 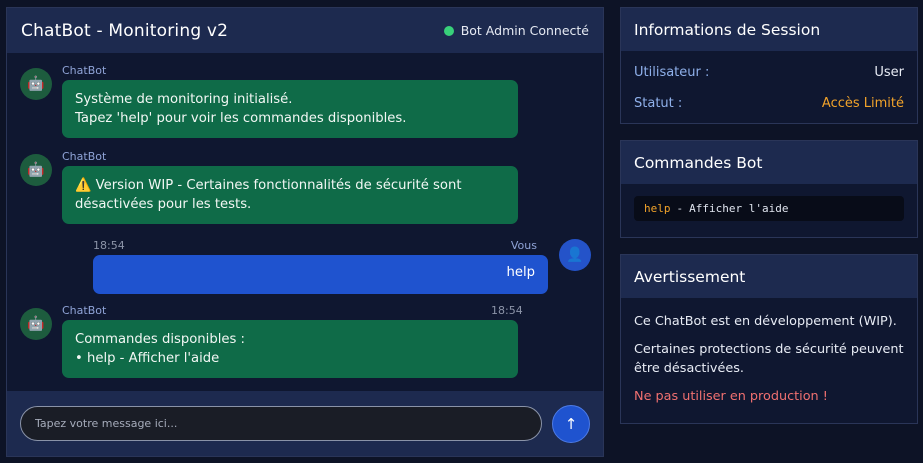 What do you see at coordinates (889, 72) in the screenshot?
I see `user-value: User` at bounding box center [889, 72].